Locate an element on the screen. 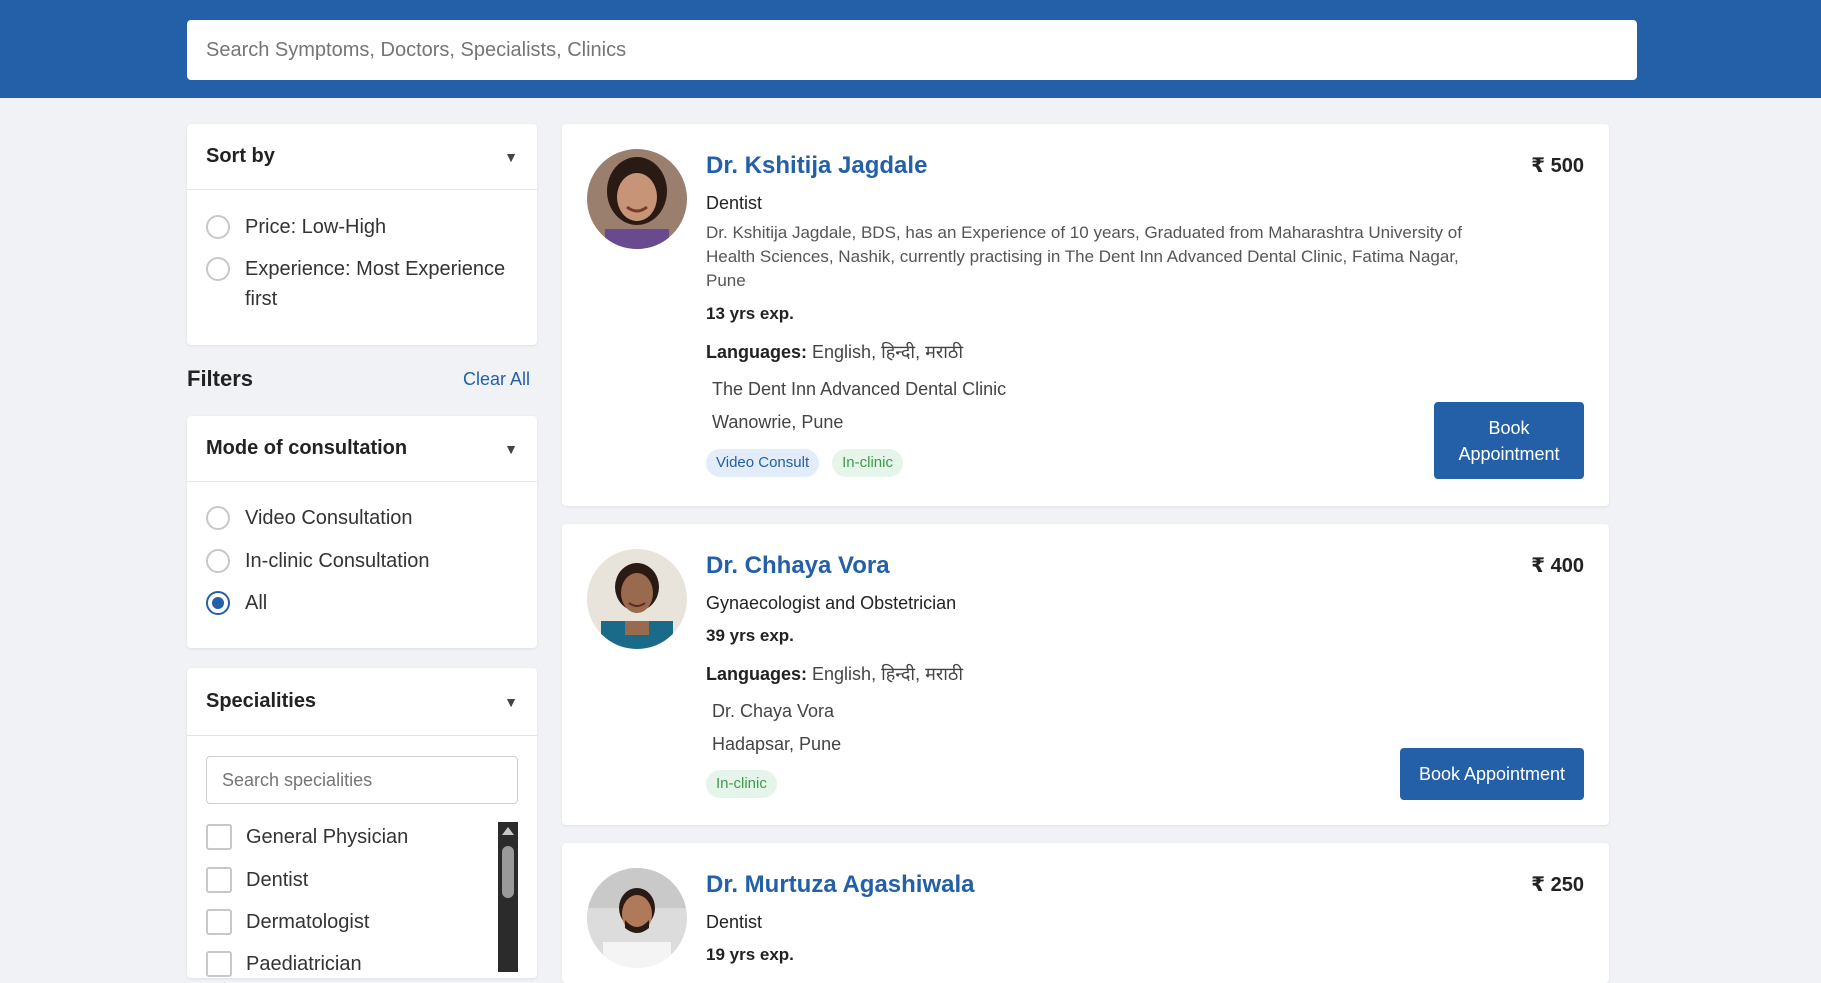 Image resolution: width=1821 pixels, height=983 pixels. scroll-up-arrow-icon is located at coordinates (508, 831).